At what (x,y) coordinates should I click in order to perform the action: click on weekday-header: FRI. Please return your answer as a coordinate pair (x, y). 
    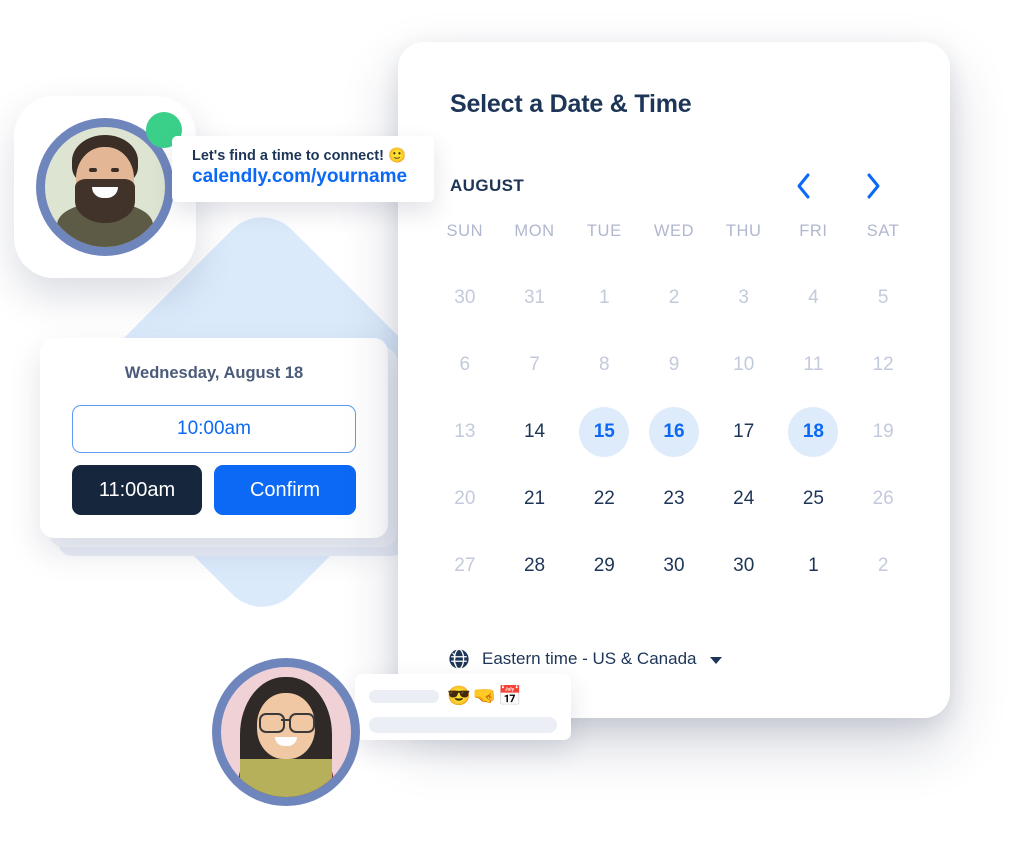
    Looking at the image, I should click on (813, 231).